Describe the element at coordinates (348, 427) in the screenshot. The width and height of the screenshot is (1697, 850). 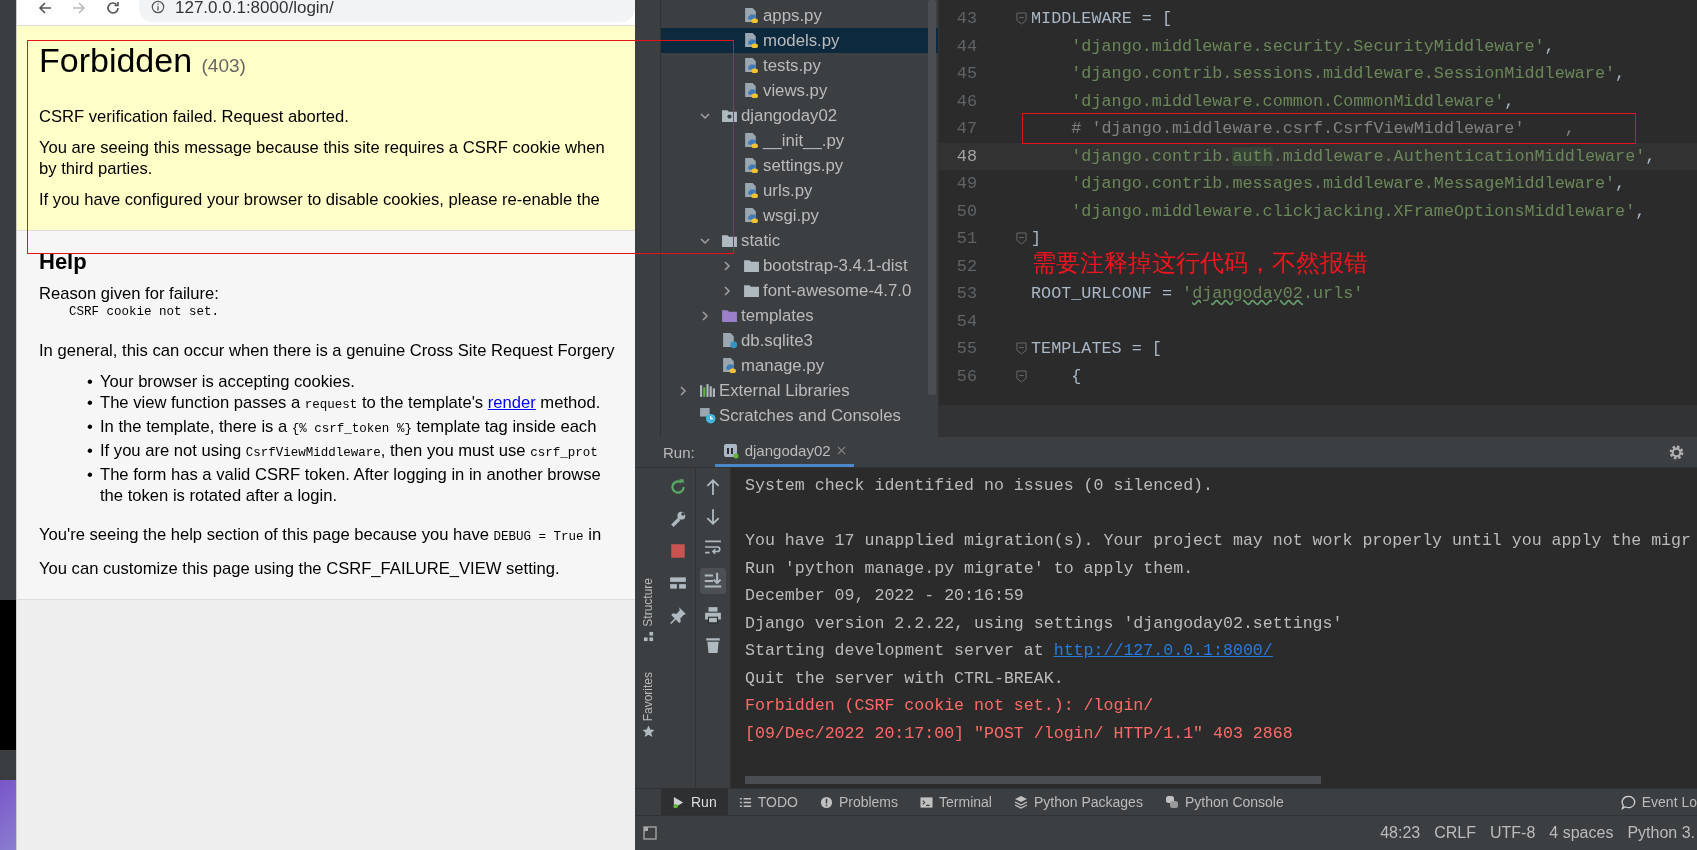
I see `list-item: In the template, there is a {% csrf_token %} template tag inside each` at that location.